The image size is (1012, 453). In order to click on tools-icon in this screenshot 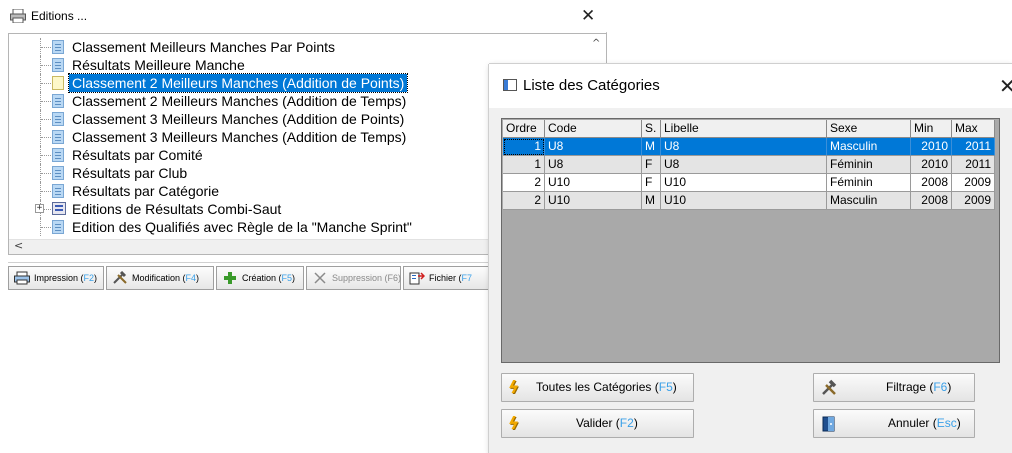, I will do `click(829, 387)`.